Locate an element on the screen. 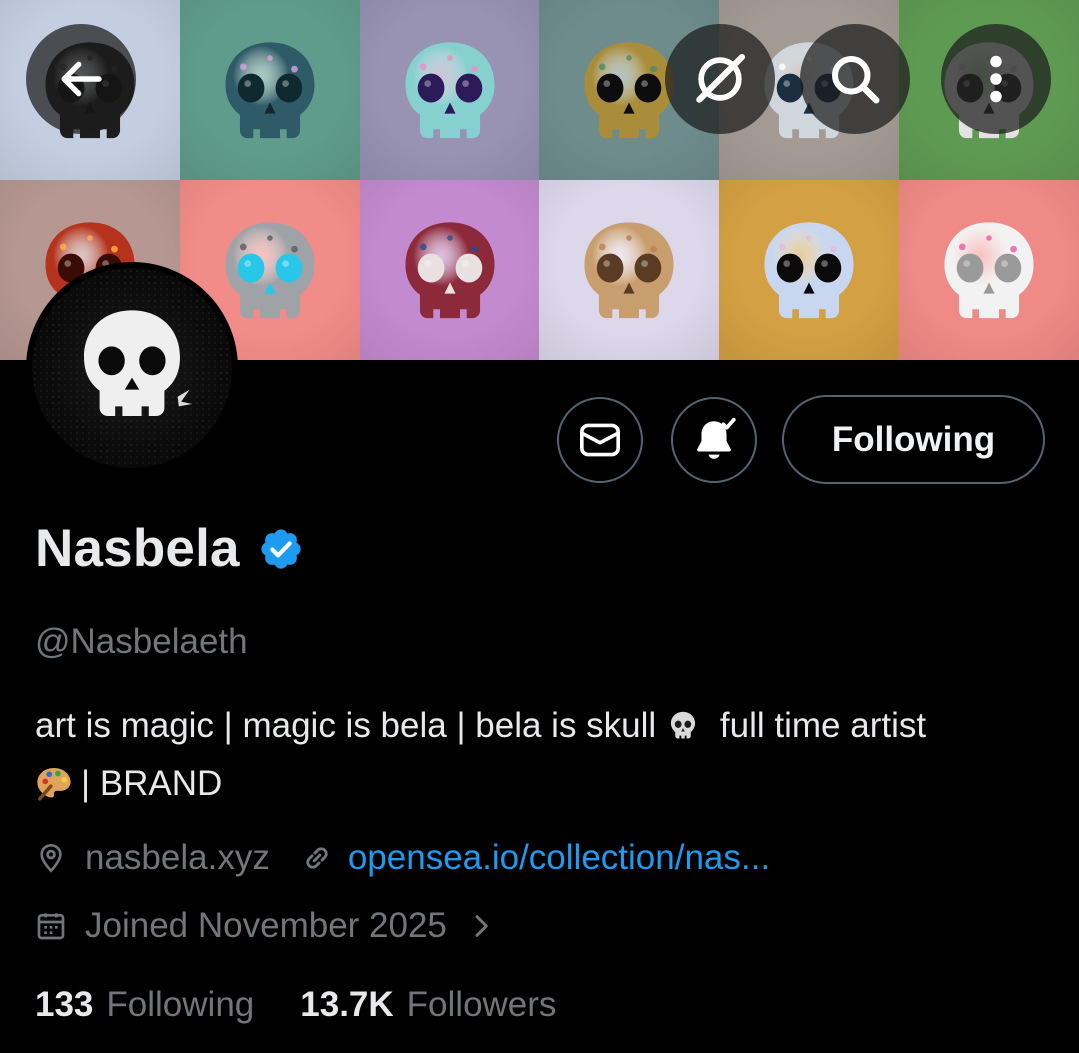 Image resolution: width=1079 pixels, height=1053 pixels. following-stat: 133 Following is located at coordinates (144, 1005).